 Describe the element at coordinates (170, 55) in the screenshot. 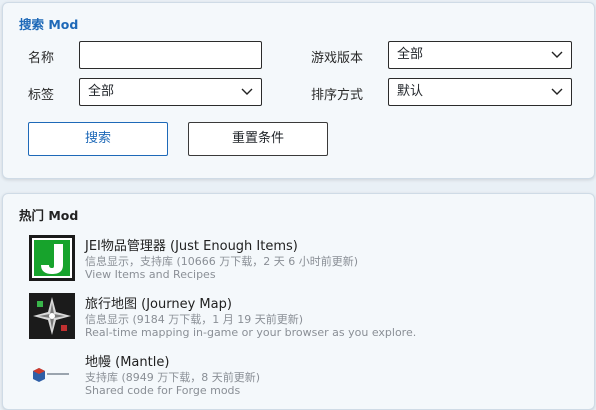

I see `name-input` at that location.